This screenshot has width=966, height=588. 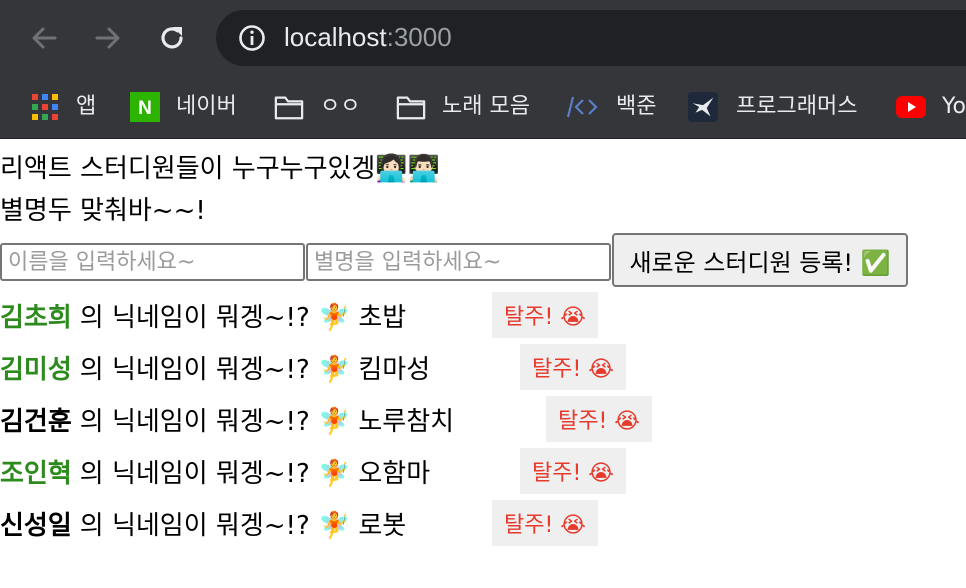 What do you see at coordinates (458, 262) in the screenshot?
I see `nickname-input` at bounding box center [458, 262].